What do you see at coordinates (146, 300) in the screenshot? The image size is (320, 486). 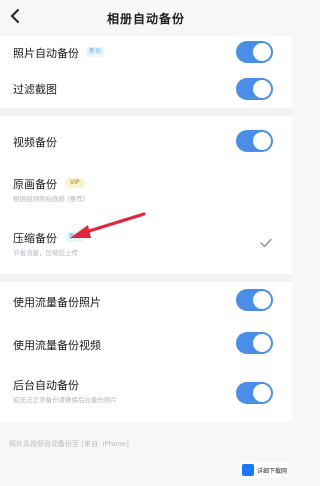 I see `mobile-data-photos-row: 使用流量备份照片` at bounding box center [146, 300].